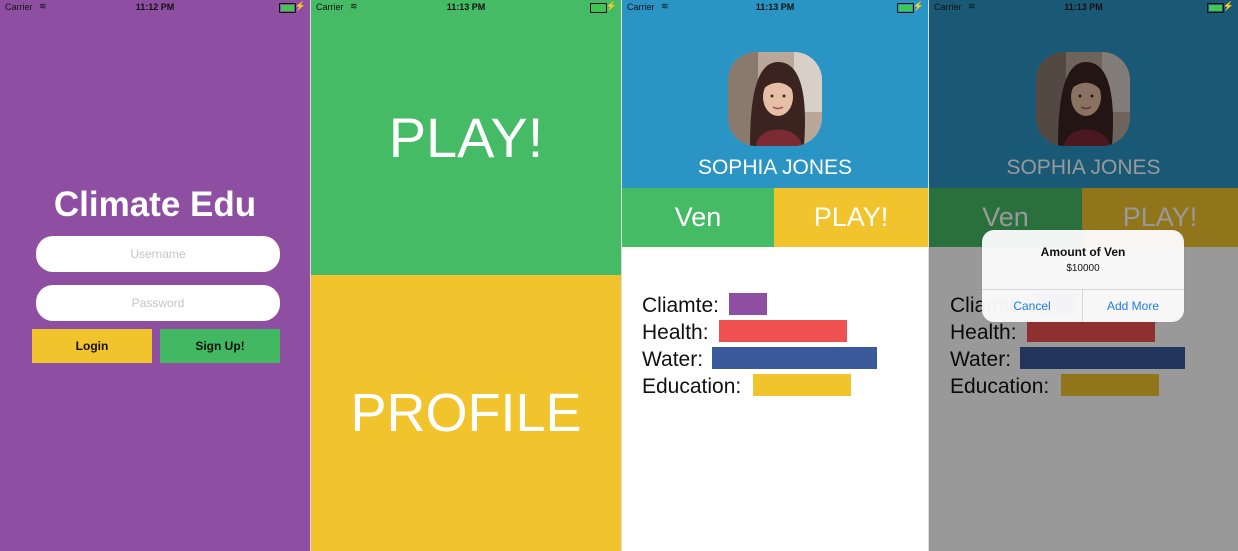 The width and height of the screenshot is (1238, 551). Describe the element at coordinates (783, 331) in the screenshot. I see `stat-bar-health` at that location.